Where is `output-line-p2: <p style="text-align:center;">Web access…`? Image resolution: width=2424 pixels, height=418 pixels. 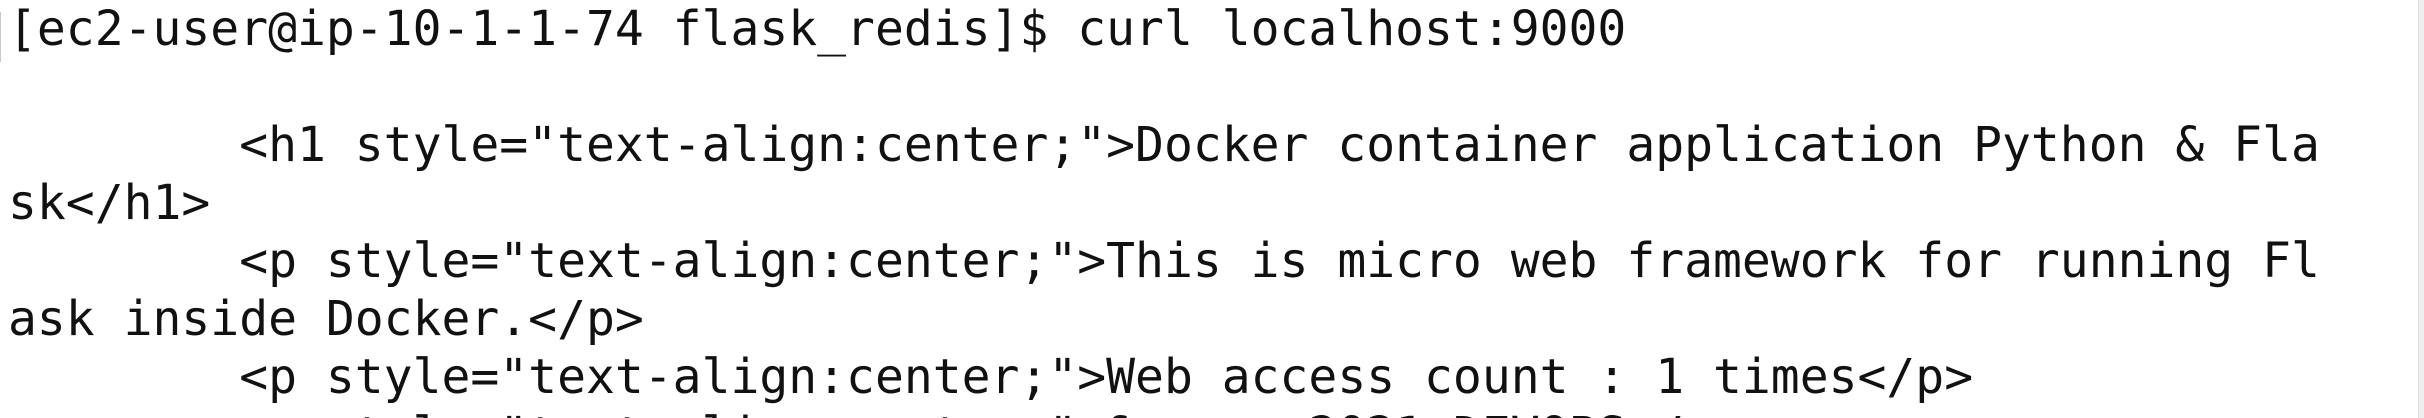
output-line-p2: <p style="text-align:center;">Web access… is located at coordinates (991, 377).